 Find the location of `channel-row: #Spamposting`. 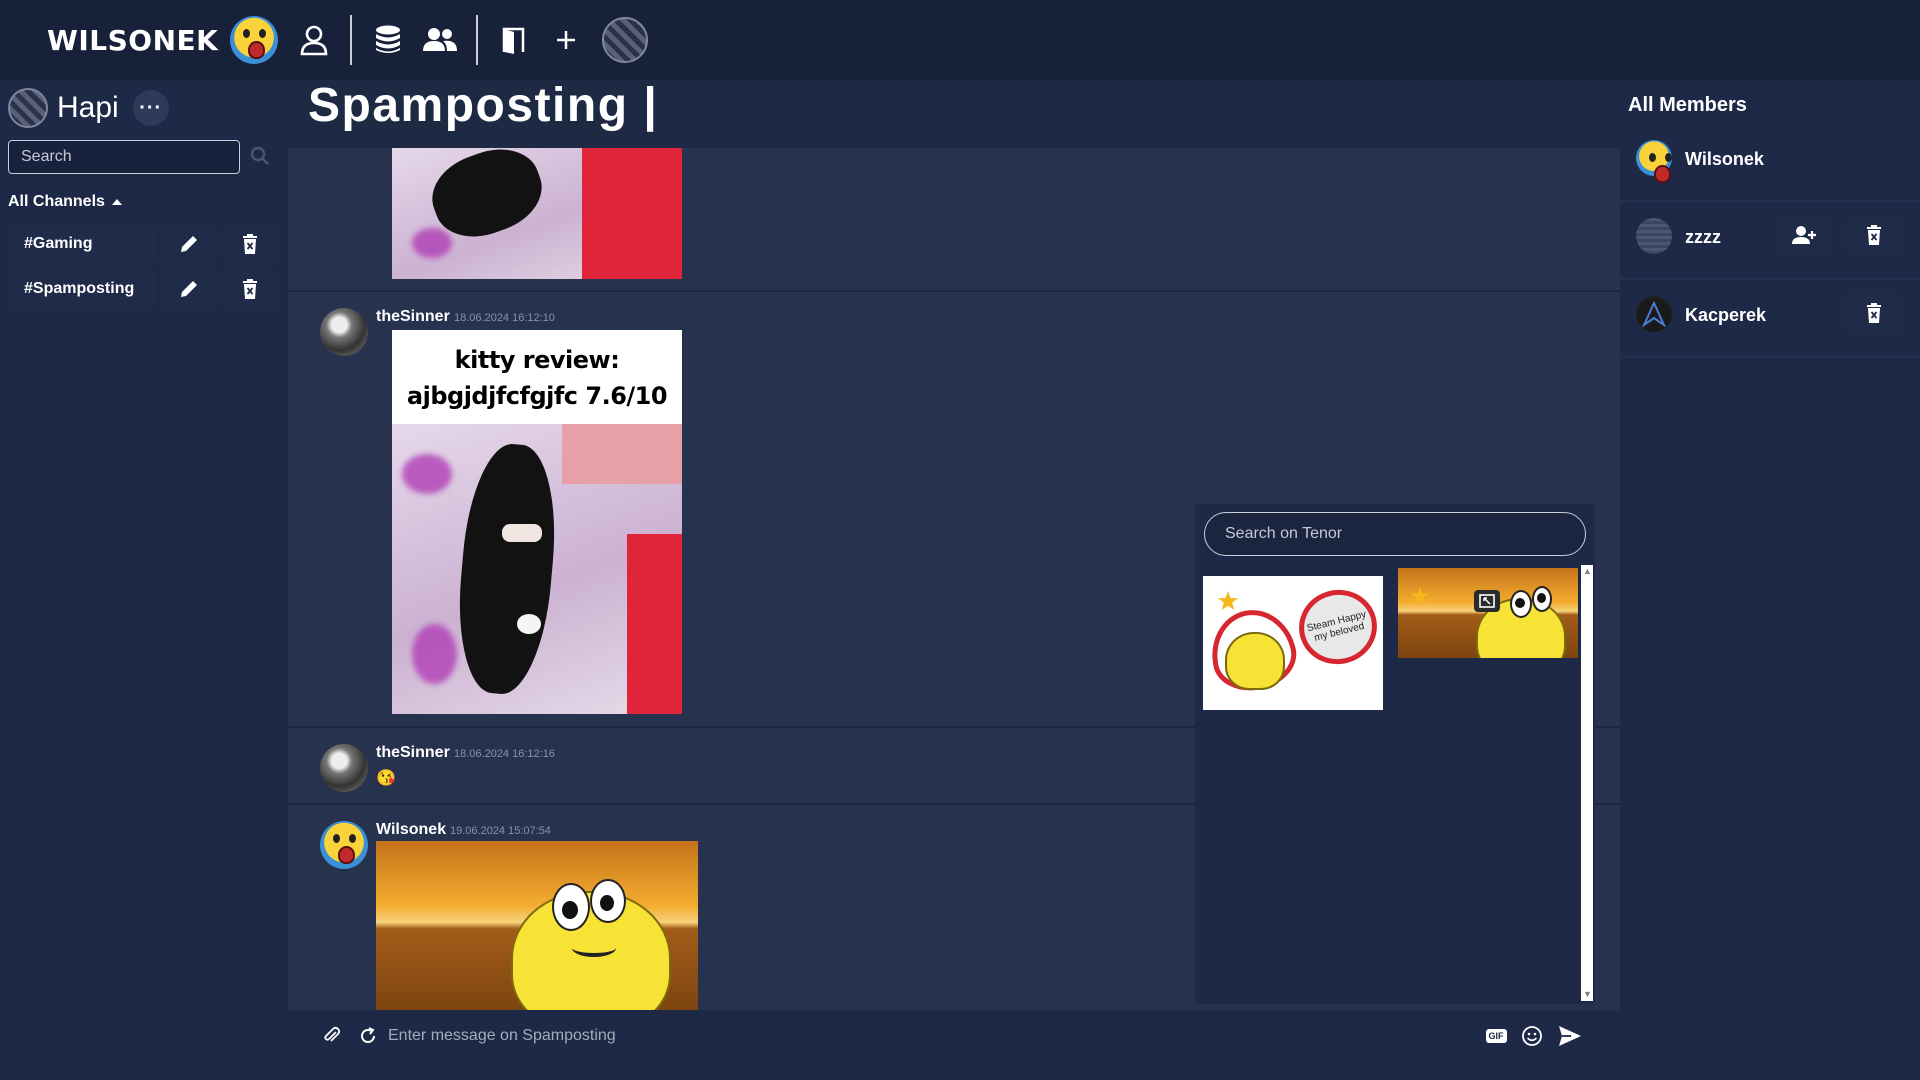

channel-row: #Spamposting is located at coordinates (143, 289).